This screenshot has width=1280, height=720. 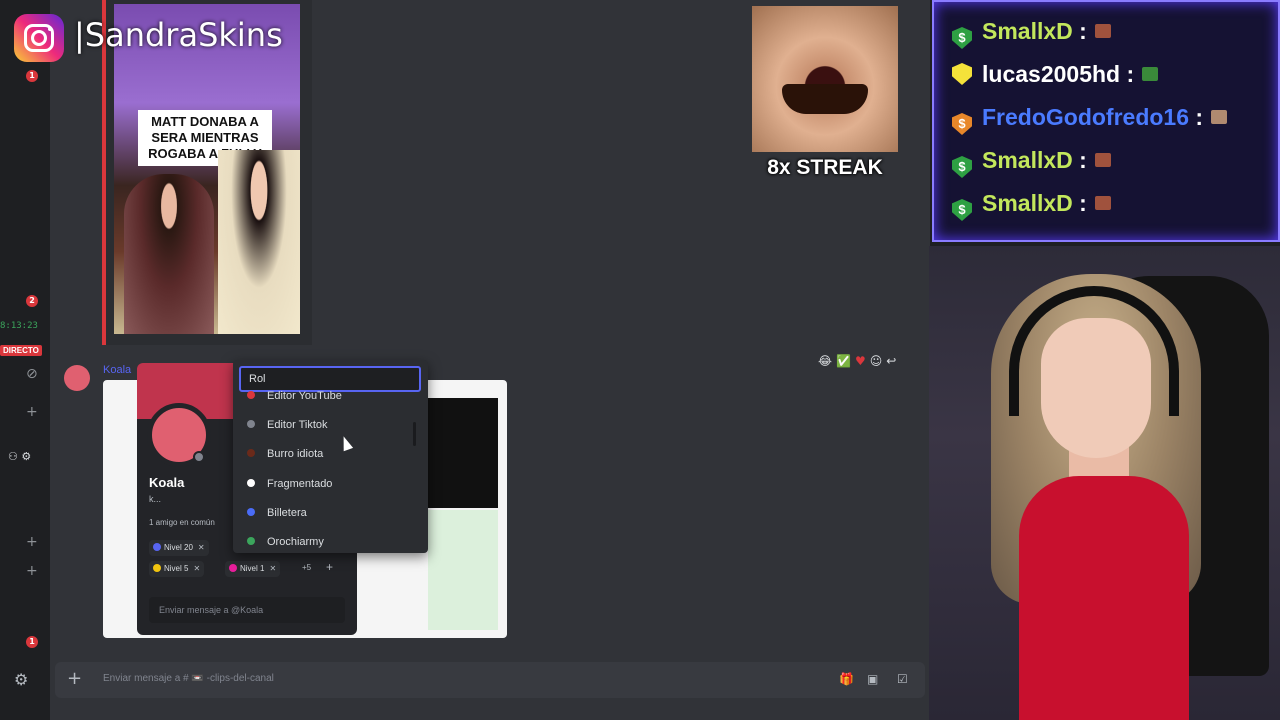 I want to click on diamond-badge-icon, so click(x=962, y=74).